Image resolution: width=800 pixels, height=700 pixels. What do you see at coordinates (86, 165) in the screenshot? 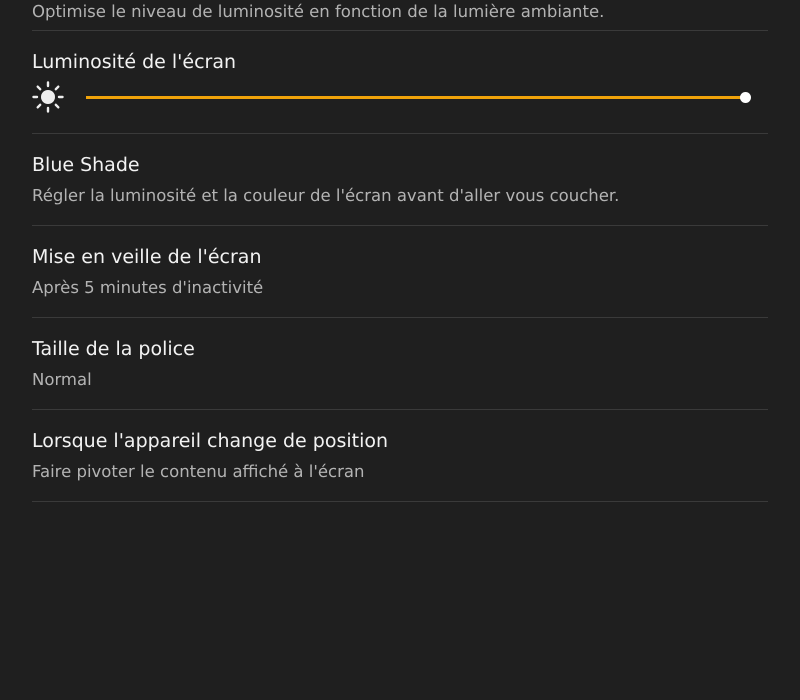
I see `setting-title: Blue Shade` at bounding box center [86, 165].